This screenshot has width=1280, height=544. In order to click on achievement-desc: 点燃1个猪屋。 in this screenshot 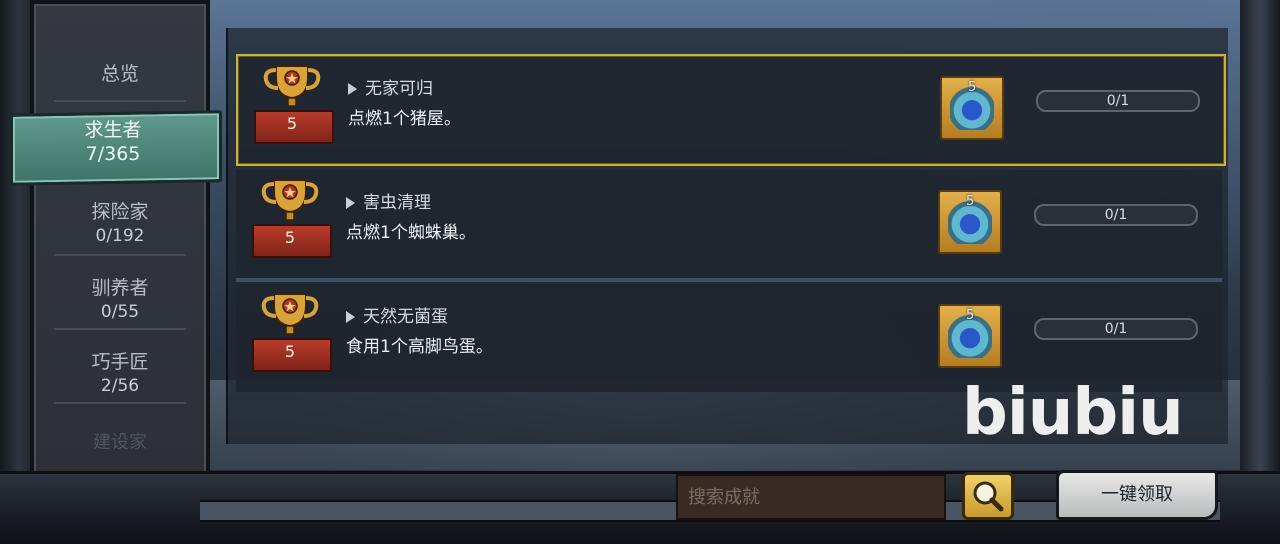, I will do `click(404, 119)`.